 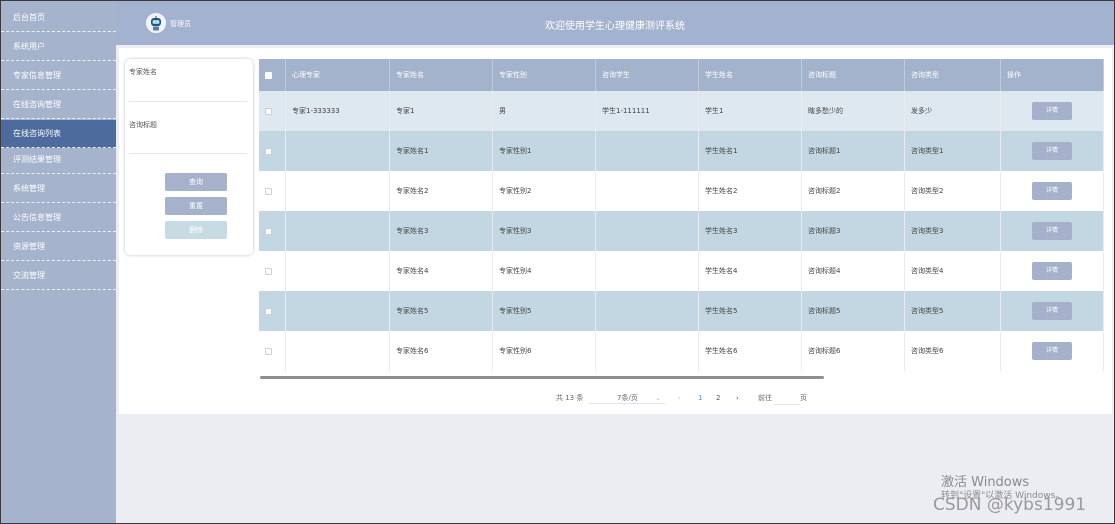 What do you see at coordinates (542, 377) in the screenshot?
I see `horizontal-scrollbar` at bounding box center [542, 377].